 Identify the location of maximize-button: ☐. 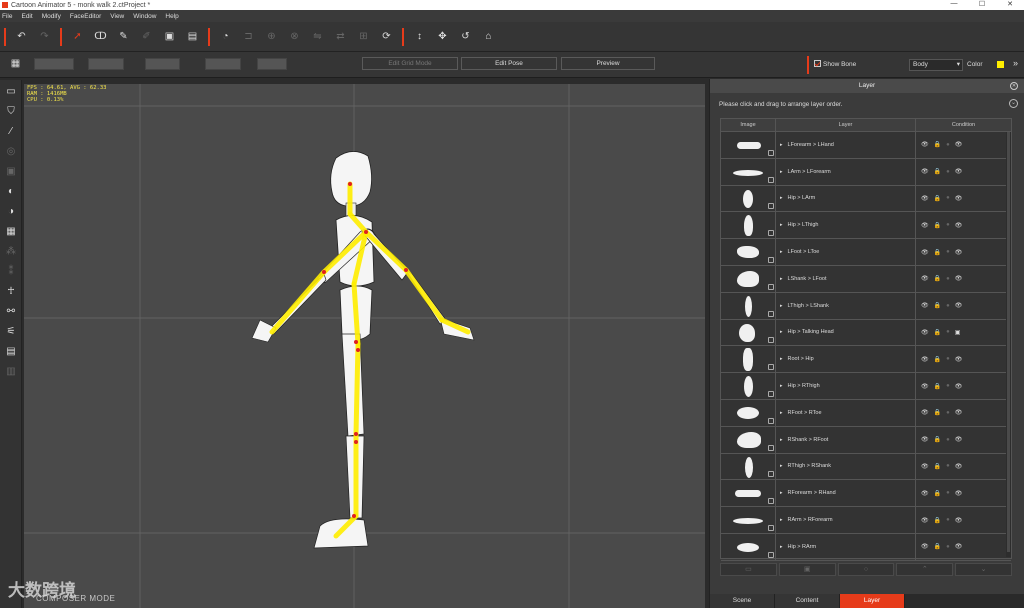
(982, 4).